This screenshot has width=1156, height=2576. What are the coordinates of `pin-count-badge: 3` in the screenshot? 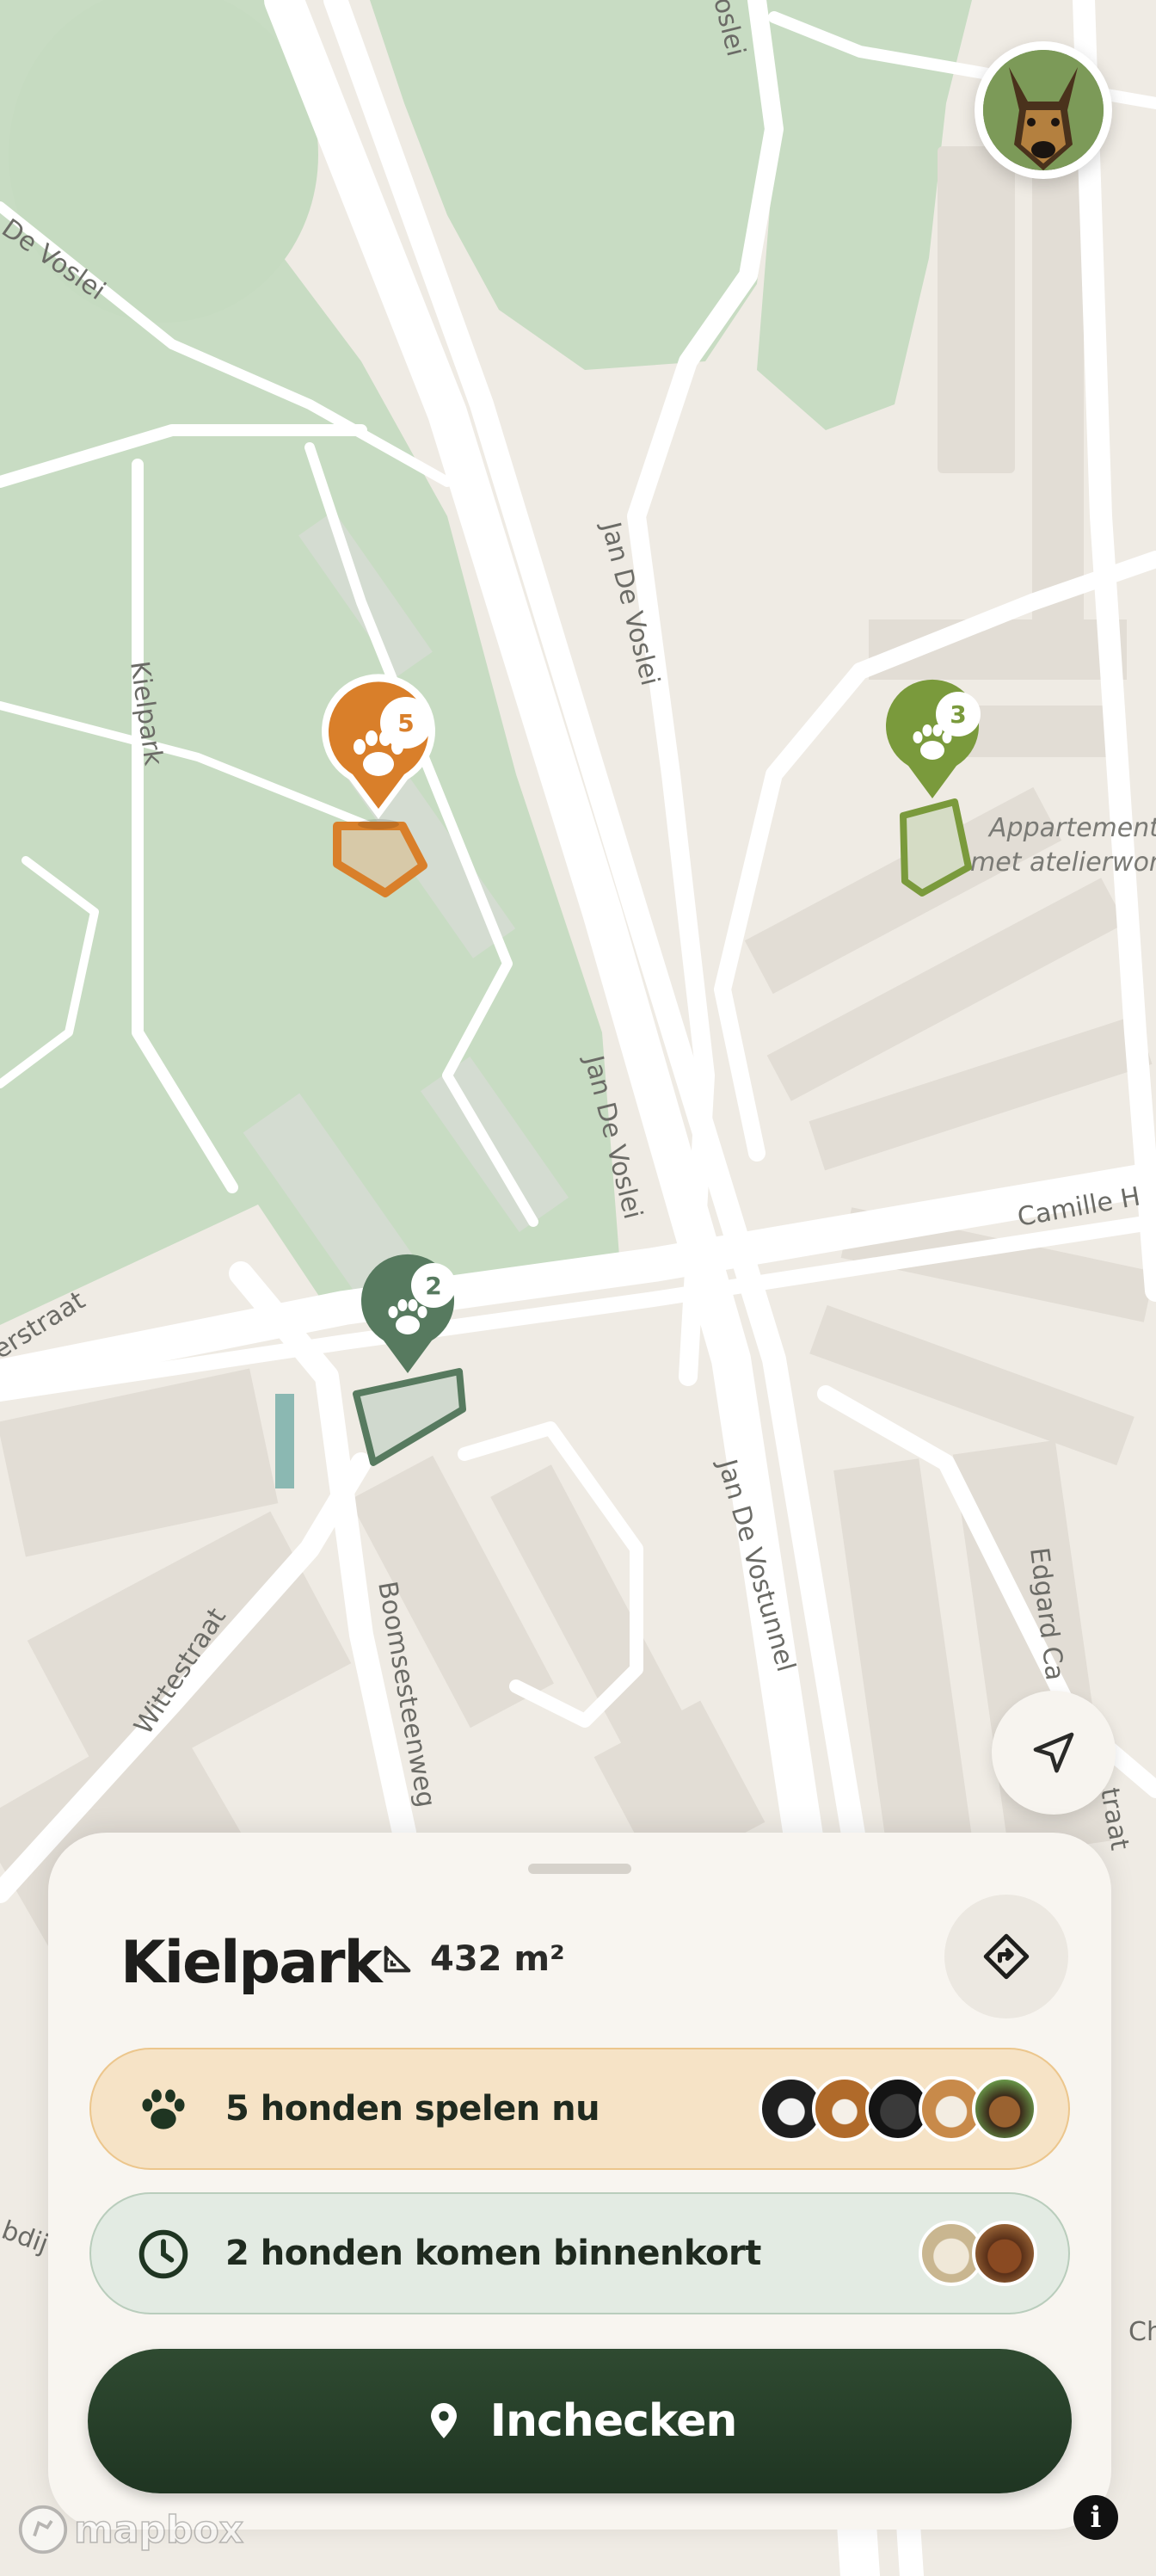 It's located at (958, 715).